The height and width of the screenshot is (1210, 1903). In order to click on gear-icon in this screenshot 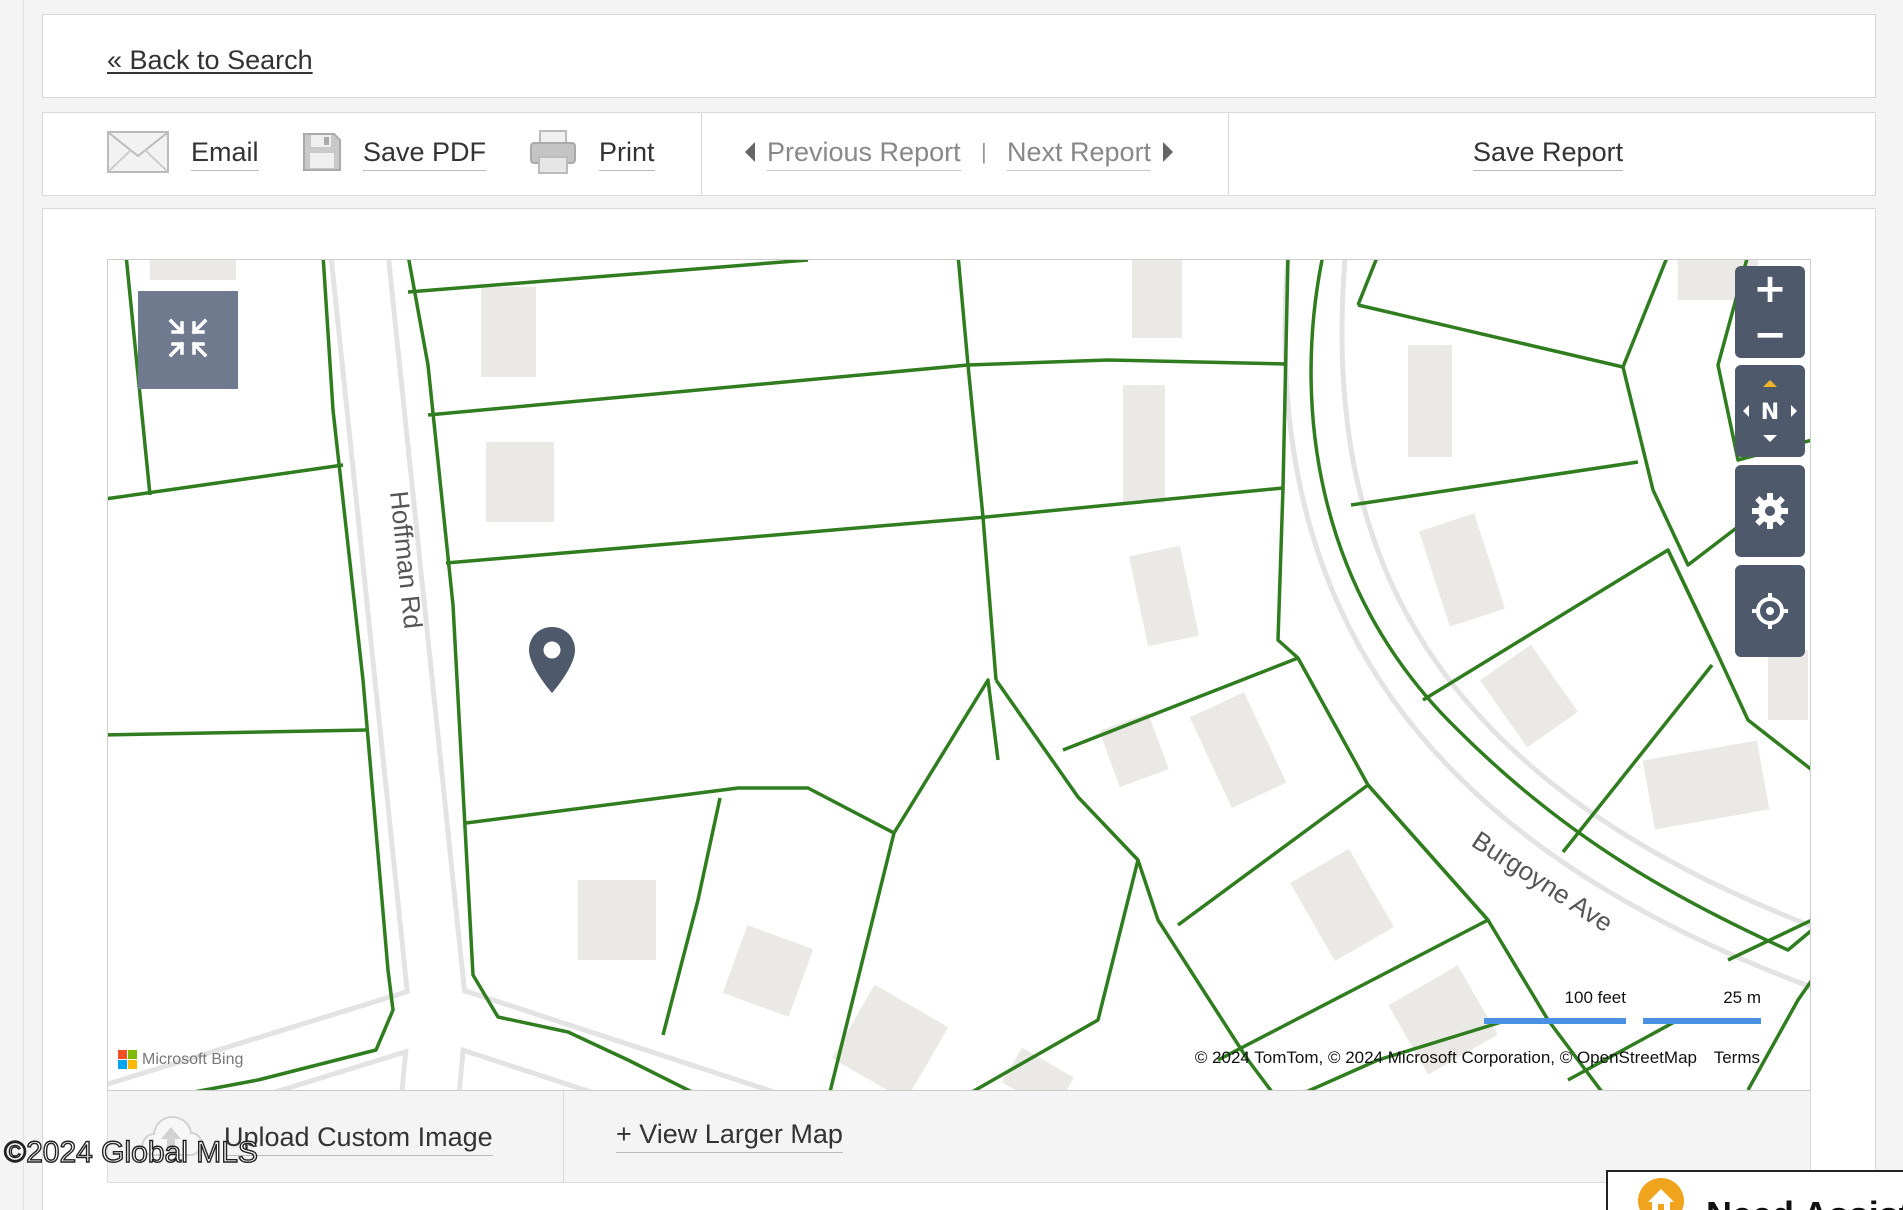, I will do `click(1770, 511)`.